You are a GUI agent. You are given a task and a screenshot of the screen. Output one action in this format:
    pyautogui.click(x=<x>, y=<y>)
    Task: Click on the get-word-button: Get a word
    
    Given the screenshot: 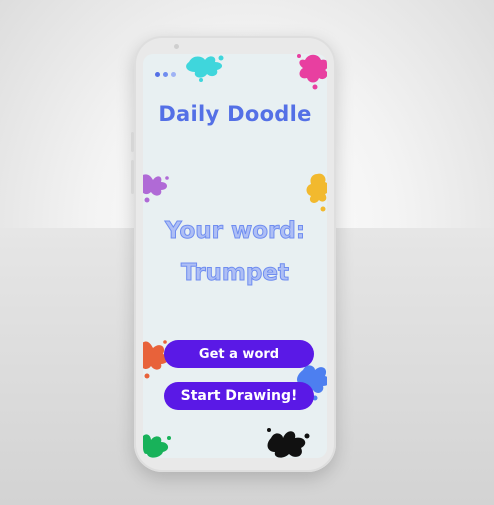 What is the action you would take?
    pyautogui.click(x=239, y=354)
    